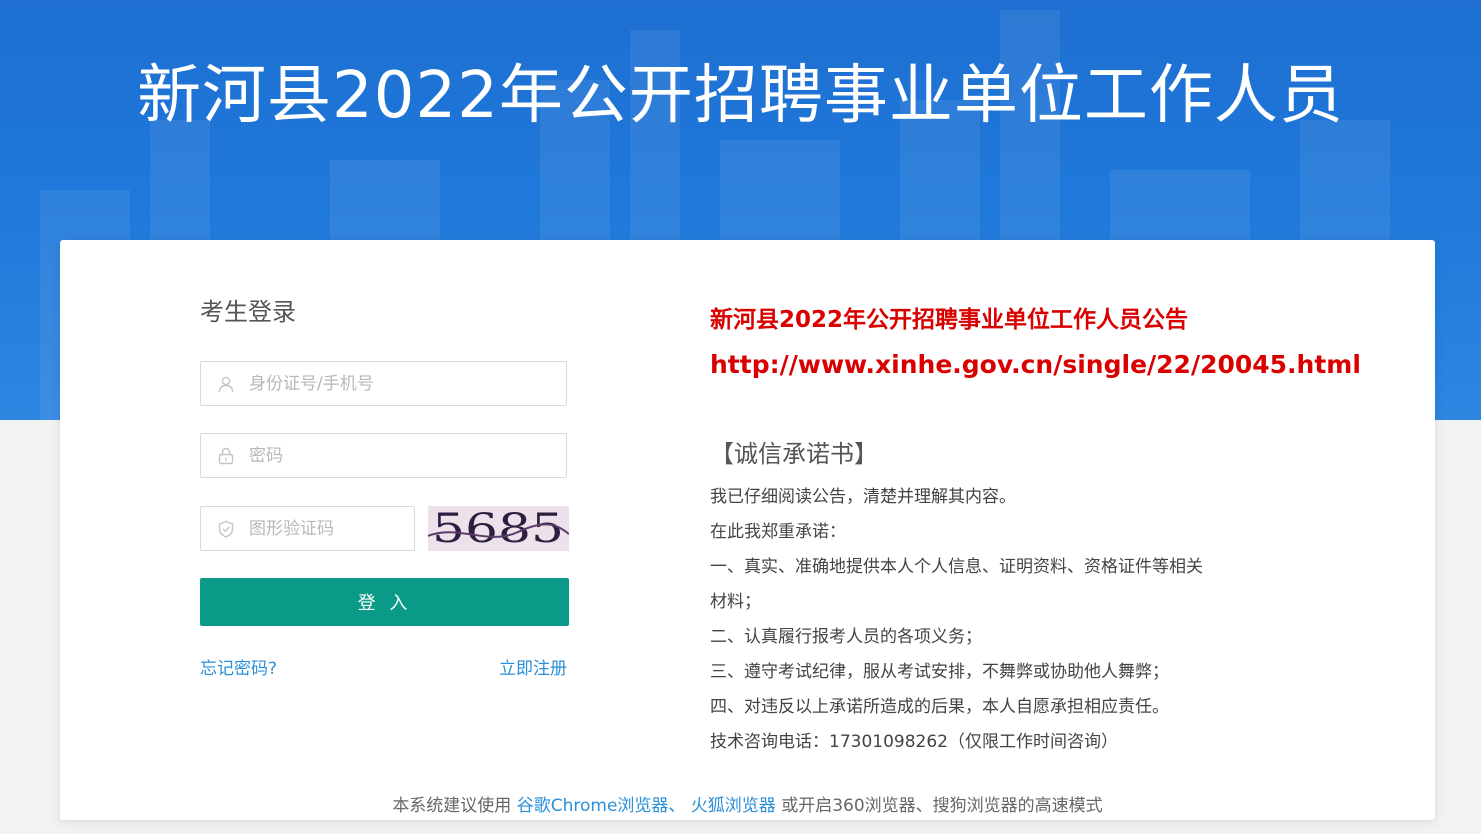  Describe the element at coordinates (733, 806) in the screenshot. I see `firefox-browser-link: 火狐浏览器` at that location.